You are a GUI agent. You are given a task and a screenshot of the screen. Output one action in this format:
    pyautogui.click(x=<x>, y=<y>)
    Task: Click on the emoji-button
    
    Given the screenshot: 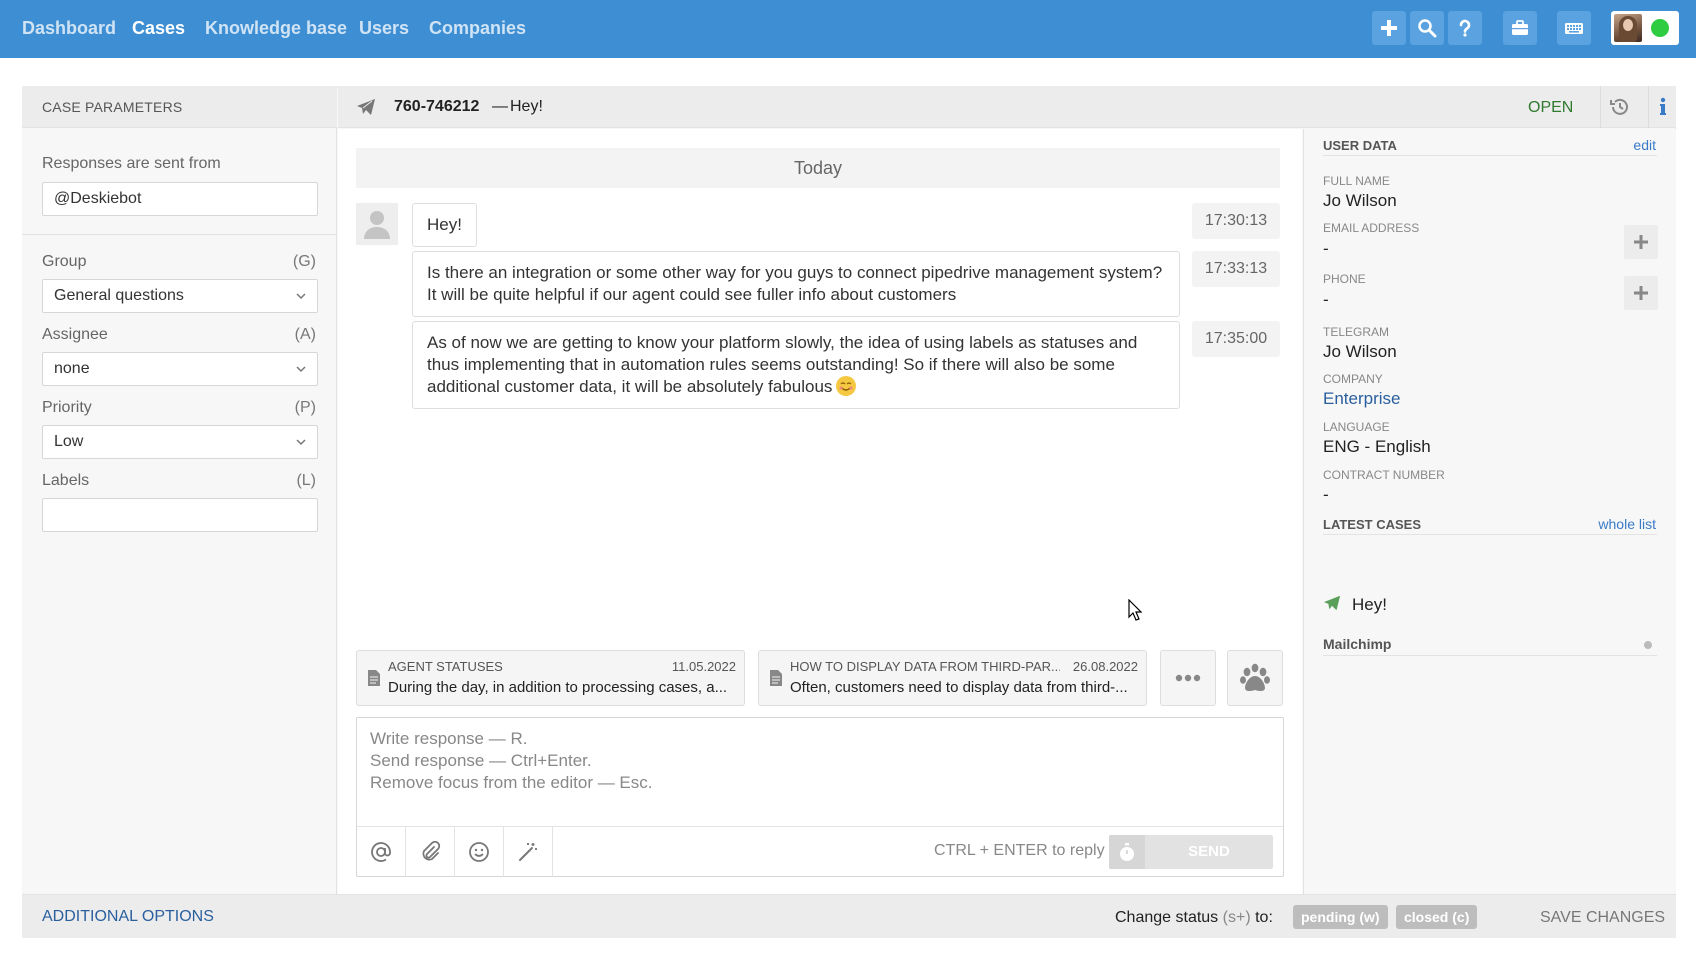 What is the action you would take?
    pyautogui.click(x=479, y=852)
    